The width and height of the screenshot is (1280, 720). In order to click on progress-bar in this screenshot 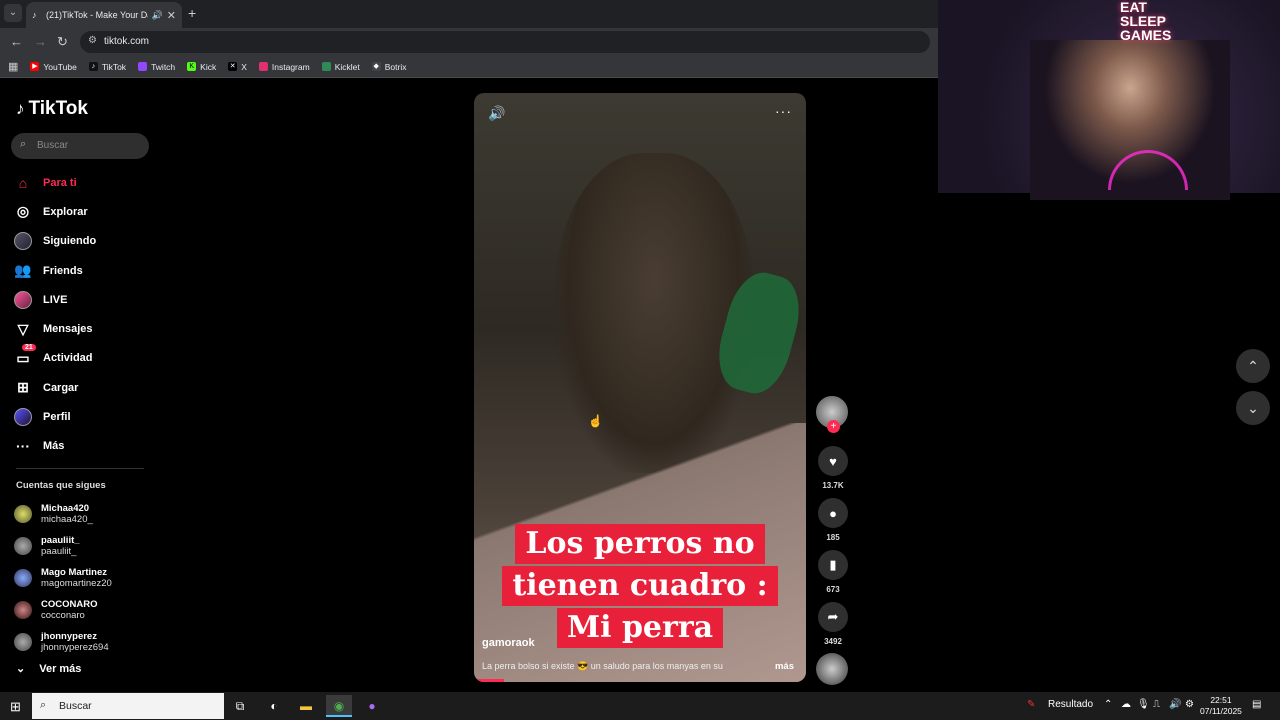, I will do `click(489, 680)`.